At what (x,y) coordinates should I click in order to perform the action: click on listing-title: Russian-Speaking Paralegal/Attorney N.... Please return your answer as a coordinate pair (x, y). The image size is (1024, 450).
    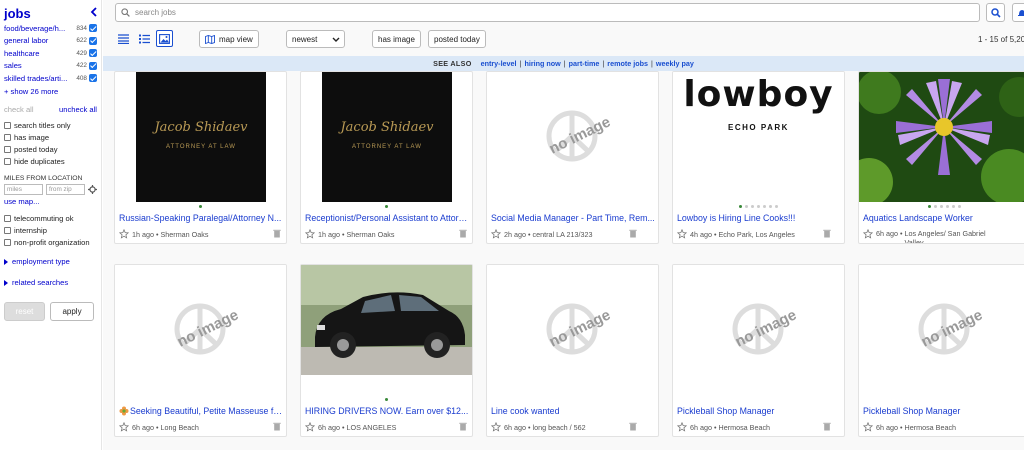
    Looking at the image, I should click on (201, 218).